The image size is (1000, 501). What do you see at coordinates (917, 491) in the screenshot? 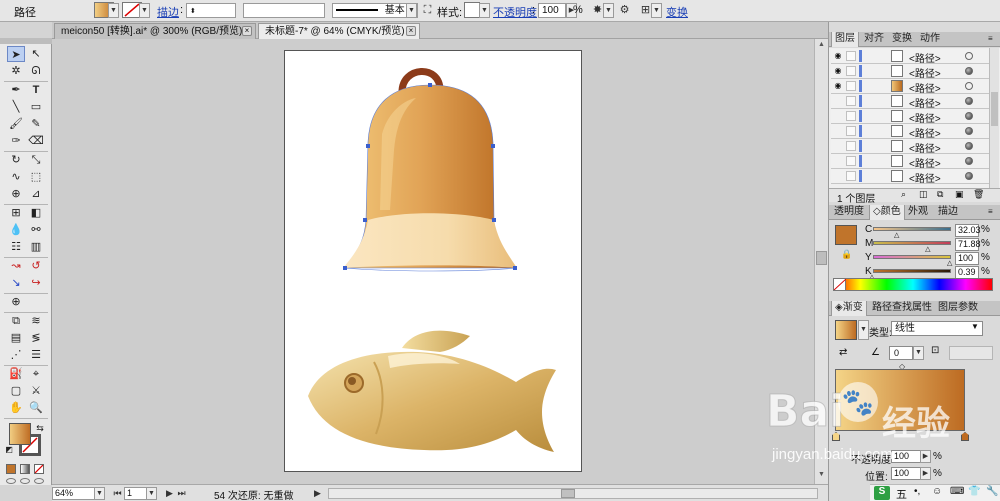
I see `ime-punct-icon: •,` at bounding box center [917, 491].